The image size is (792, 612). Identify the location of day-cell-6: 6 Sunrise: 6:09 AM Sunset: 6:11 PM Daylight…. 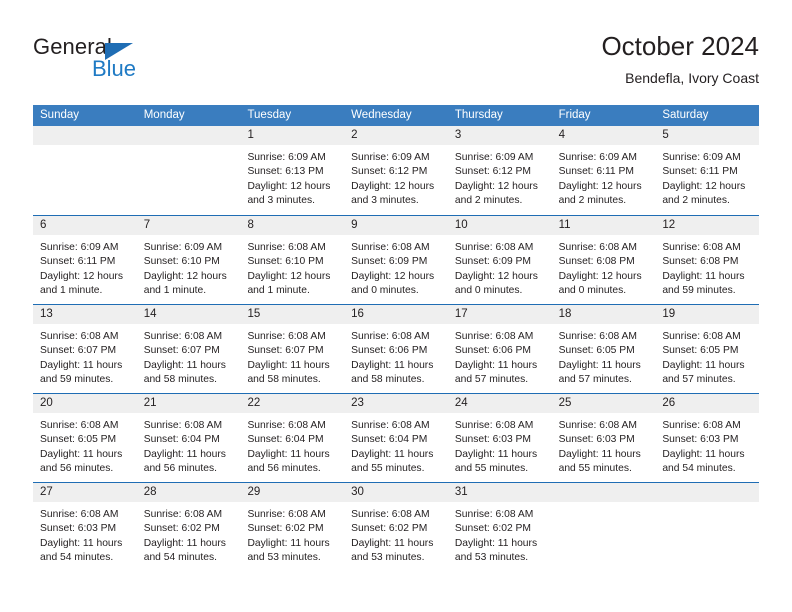
(85, 260).